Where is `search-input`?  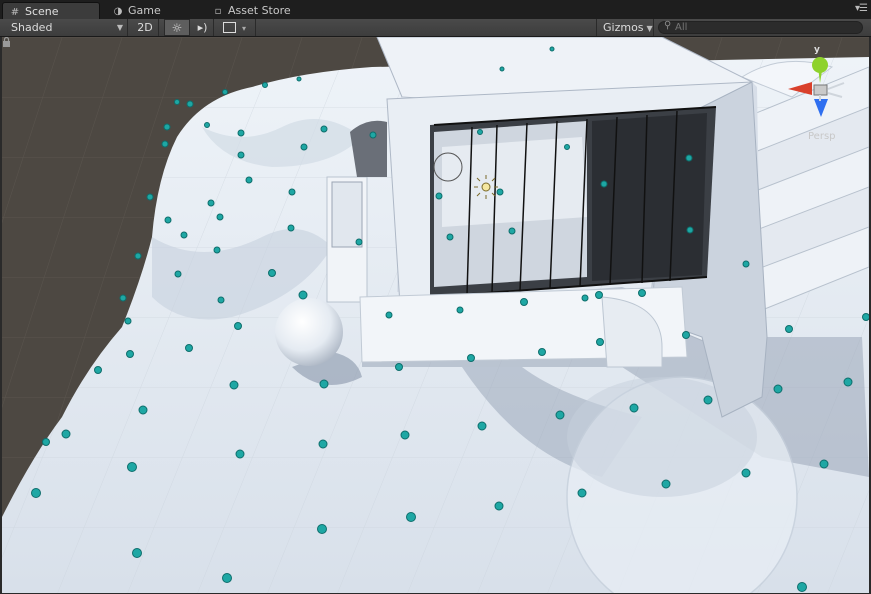 search-input is located at coordinates (765, 27).